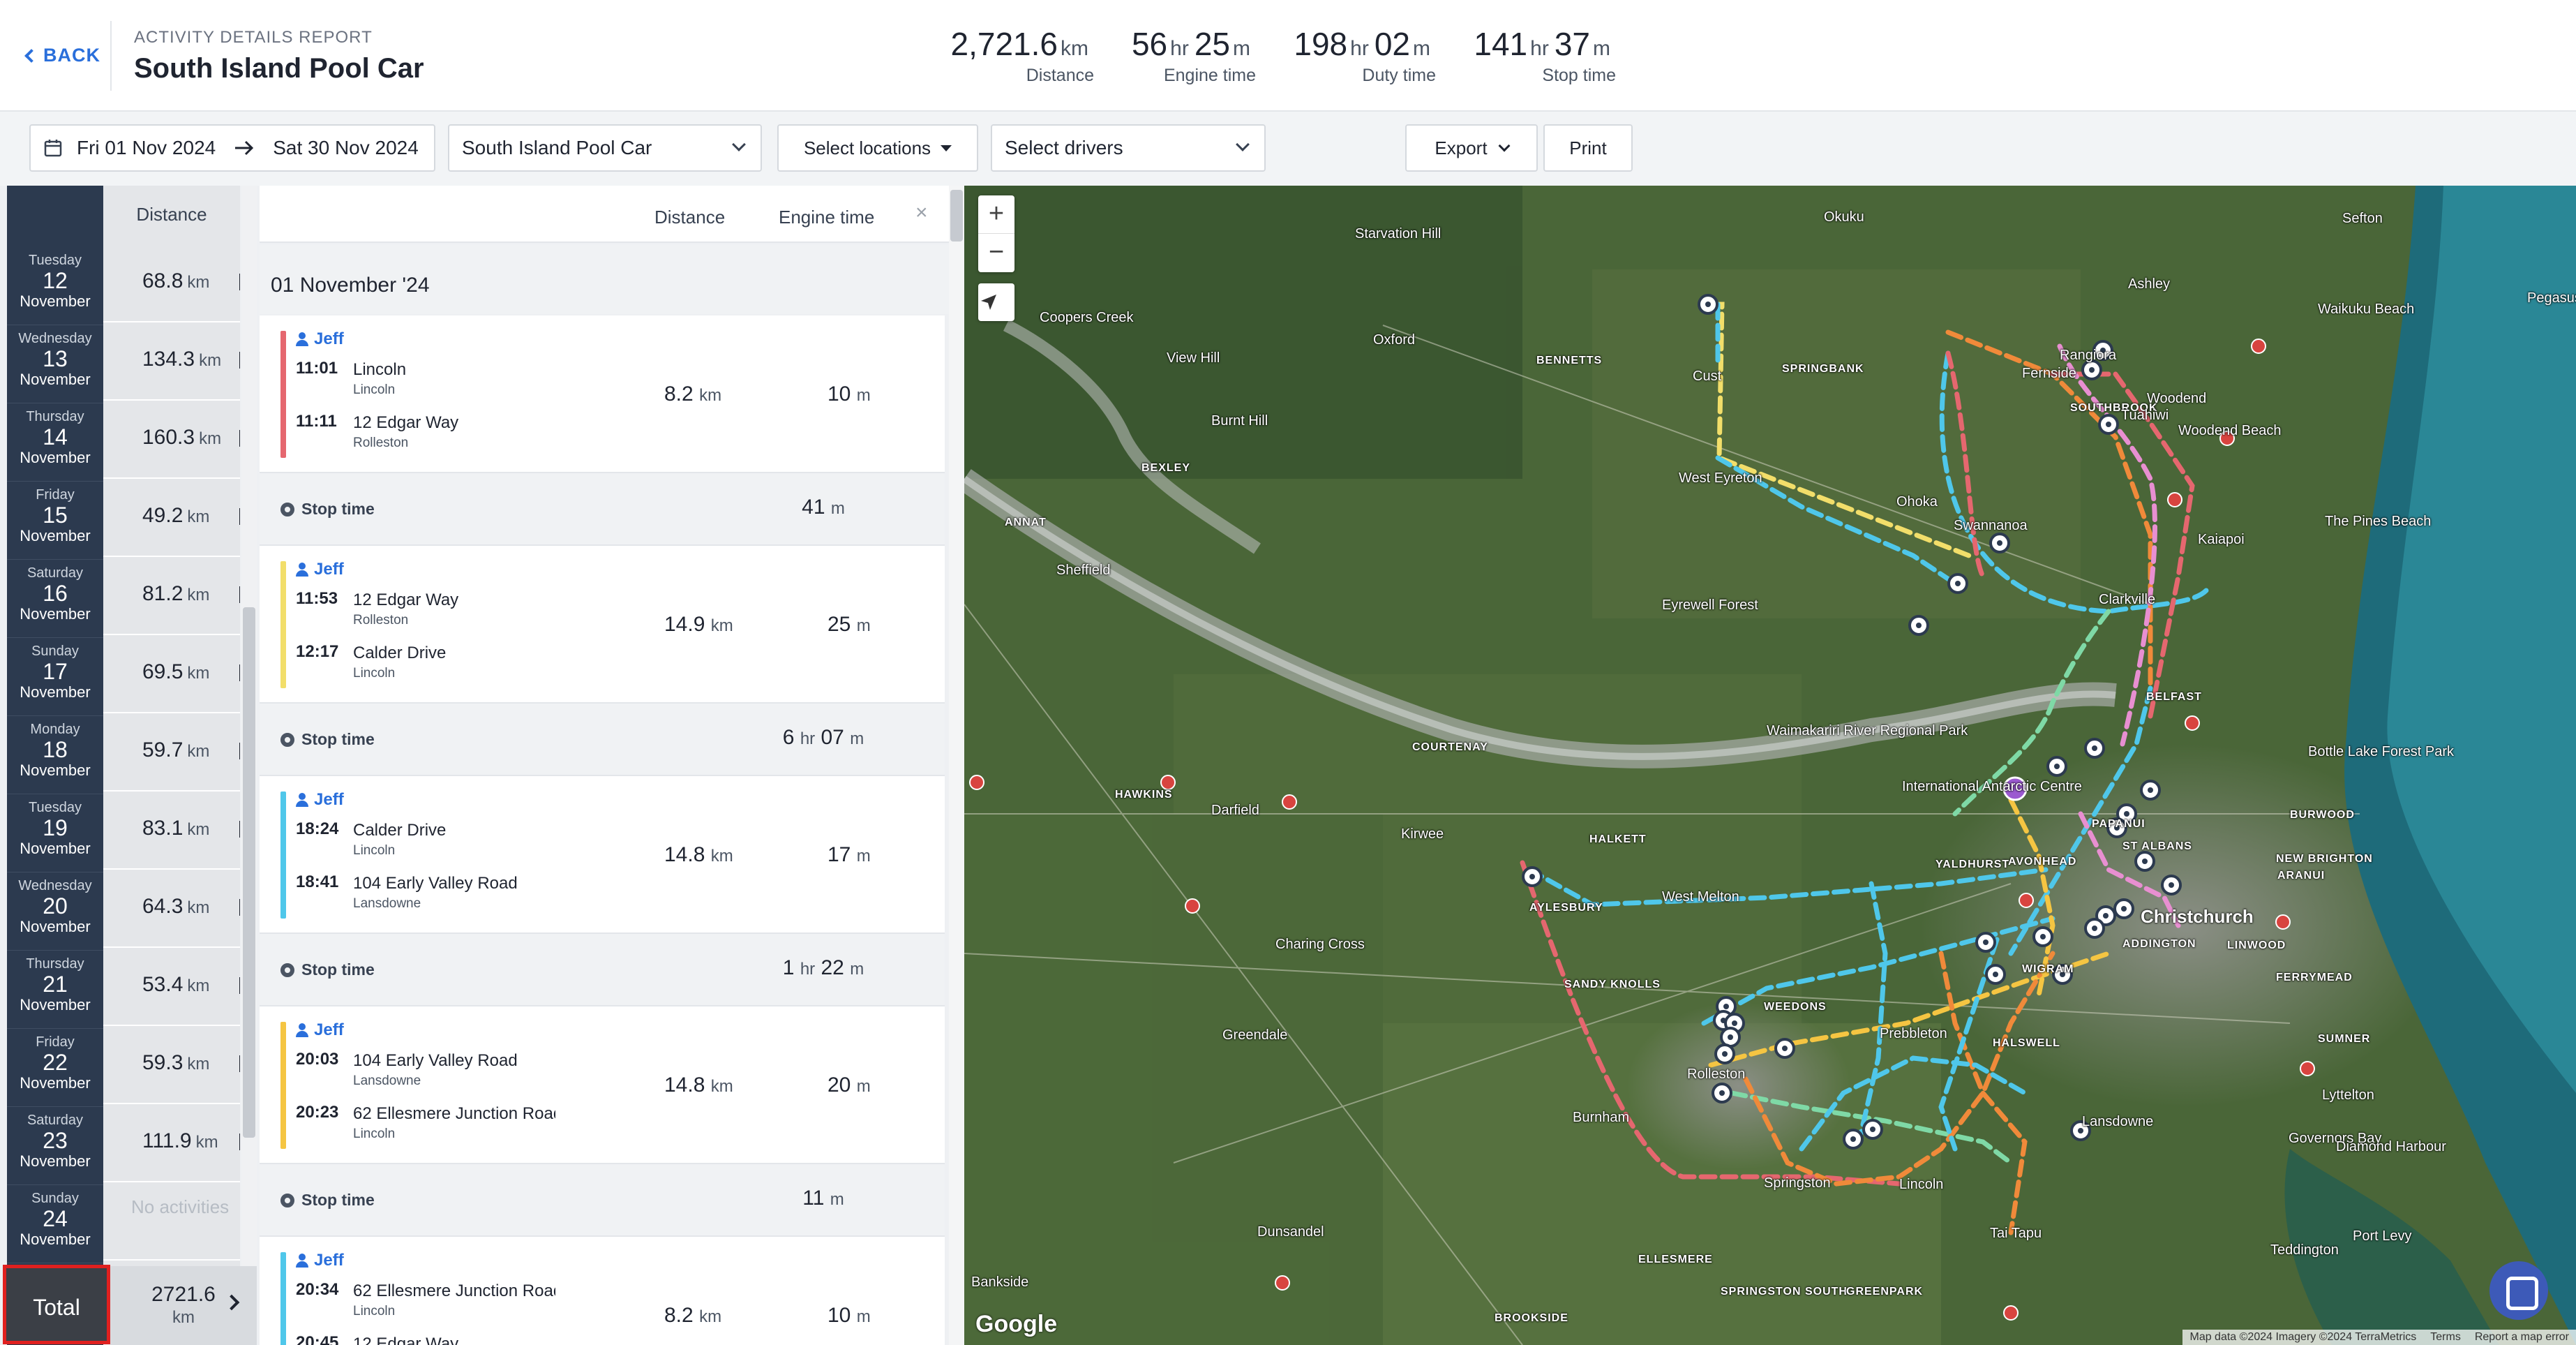  What do you see at coordinates (957, 765) in the screenshot?
I see `detail-scrollbar` at bounding box center [957, 765].